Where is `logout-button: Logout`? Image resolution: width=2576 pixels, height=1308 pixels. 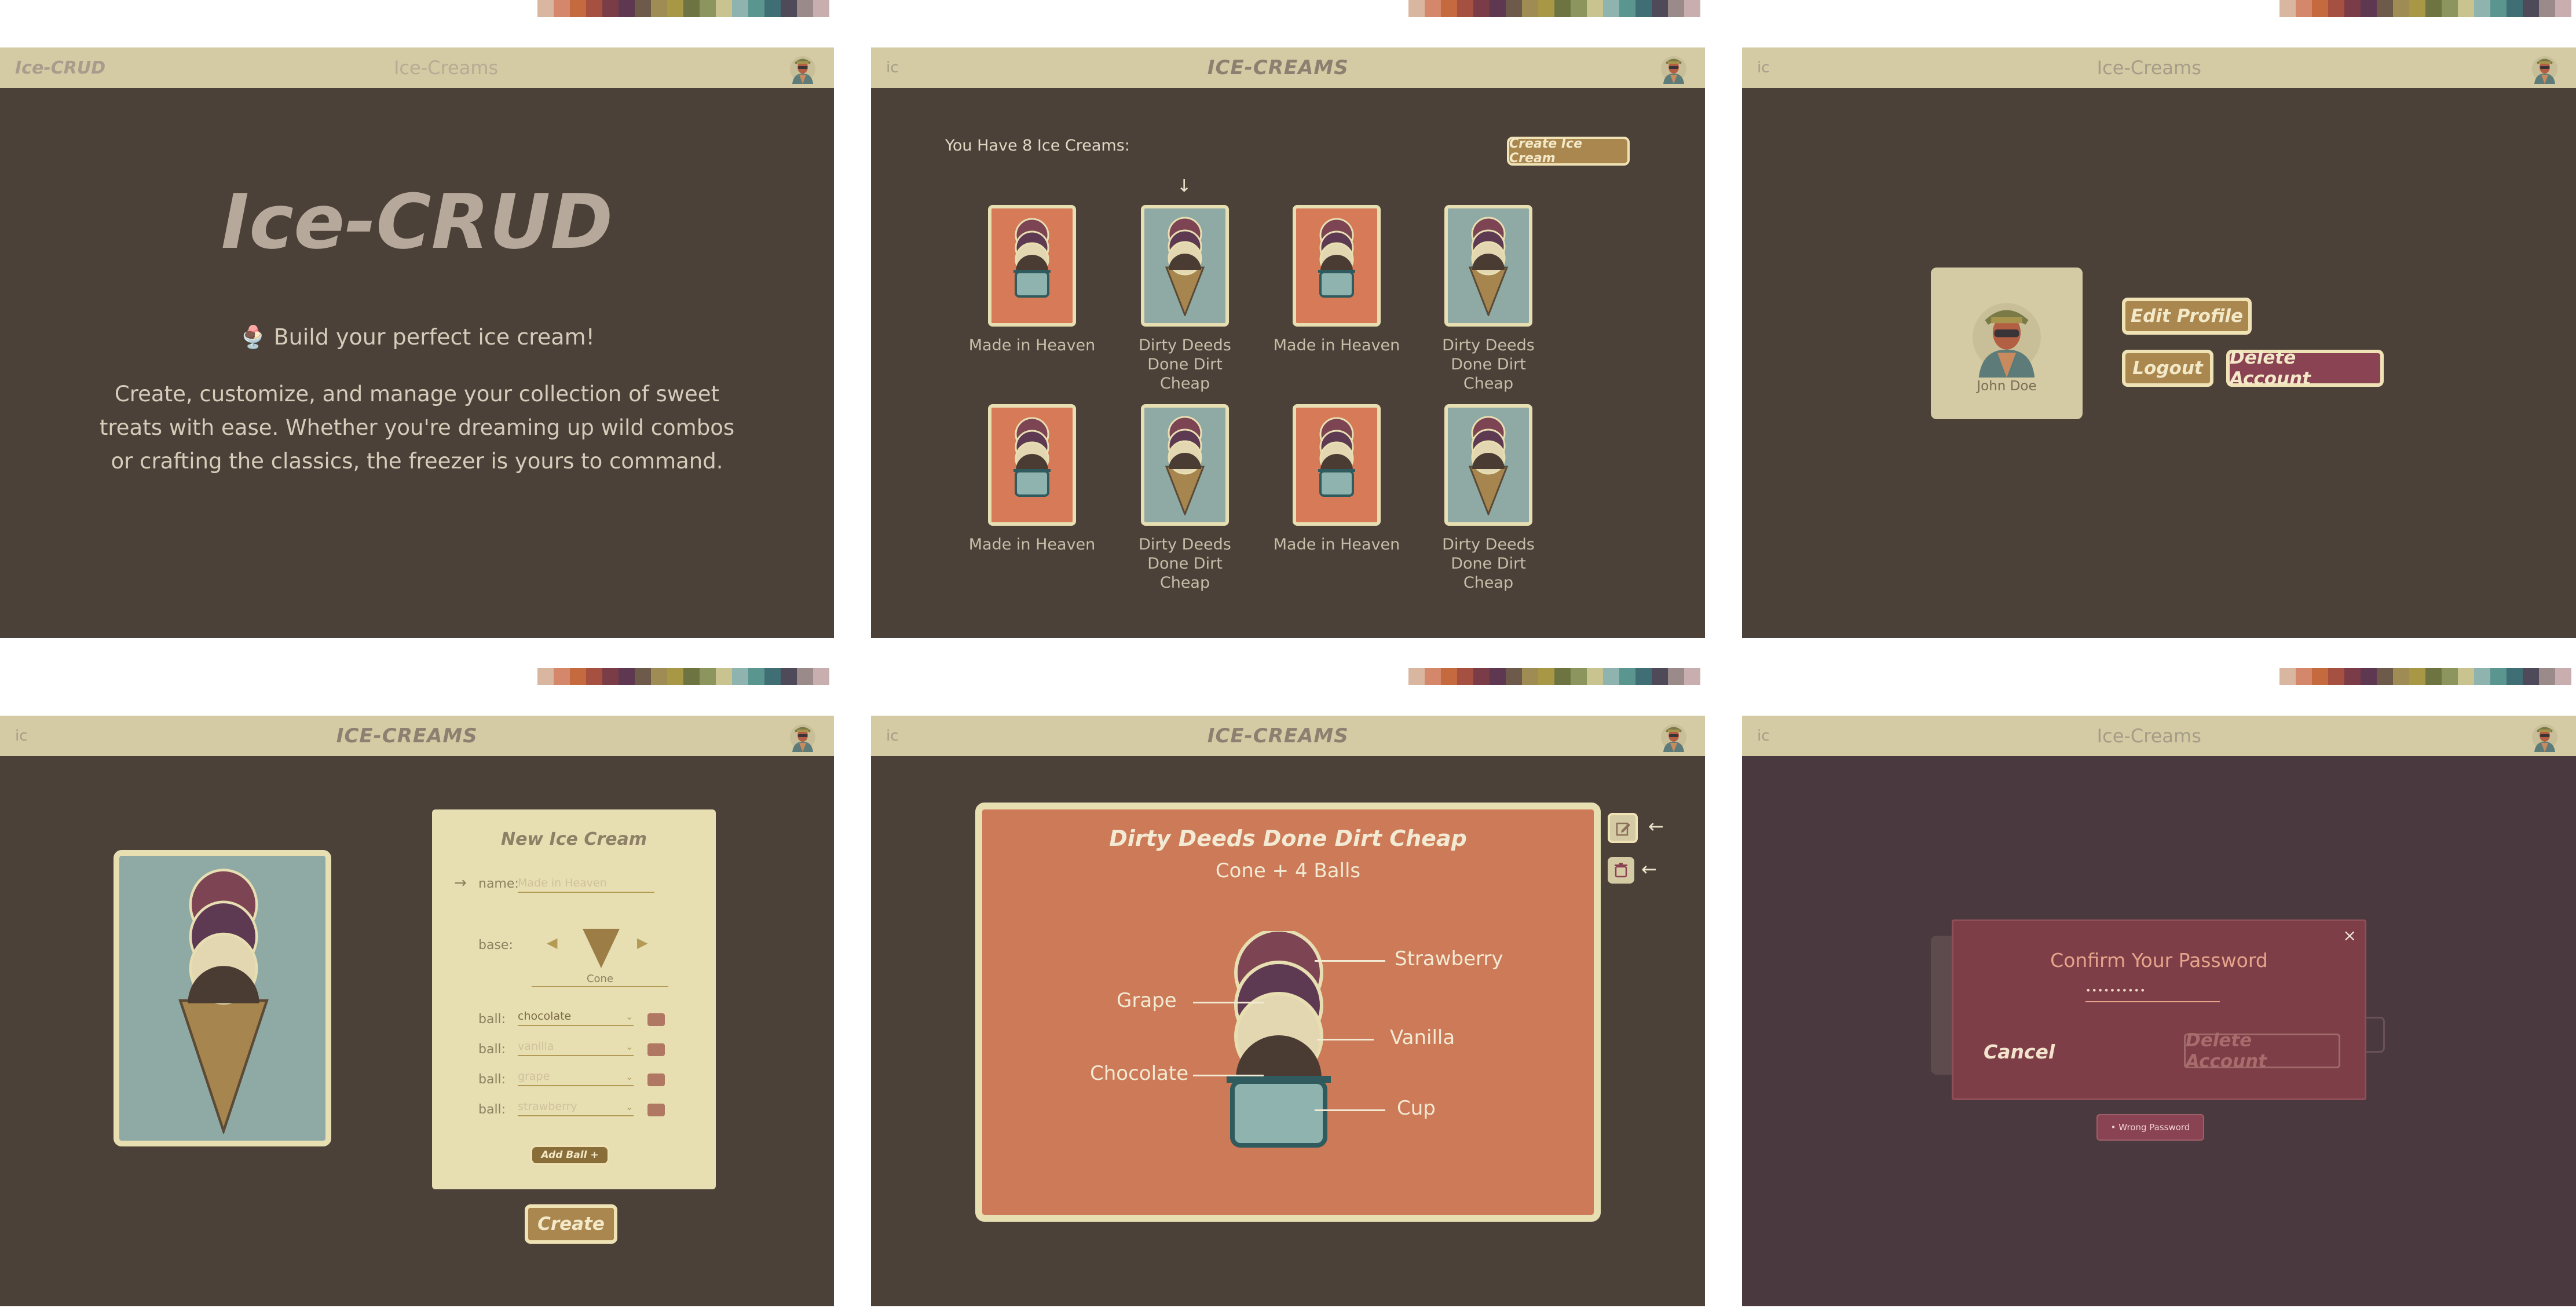 logout-button: Logout is located at coordinates (2167, 368).